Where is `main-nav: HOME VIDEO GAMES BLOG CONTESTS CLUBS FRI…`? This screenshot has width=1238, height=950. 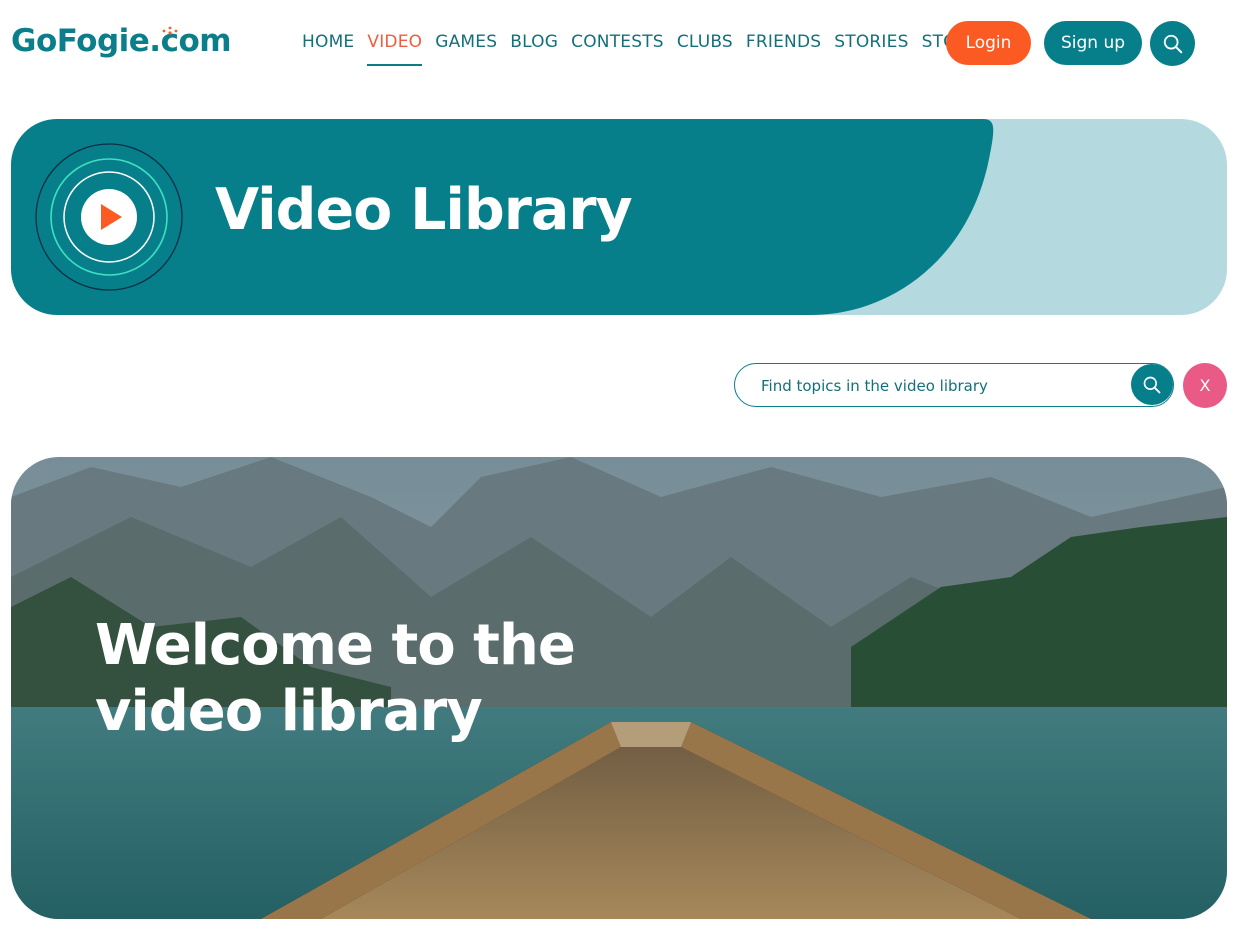 main-nav: HOME VIDEO GAMES BLOG CONTESTS CLUBS FRI… is located at coordinates (647, 49).